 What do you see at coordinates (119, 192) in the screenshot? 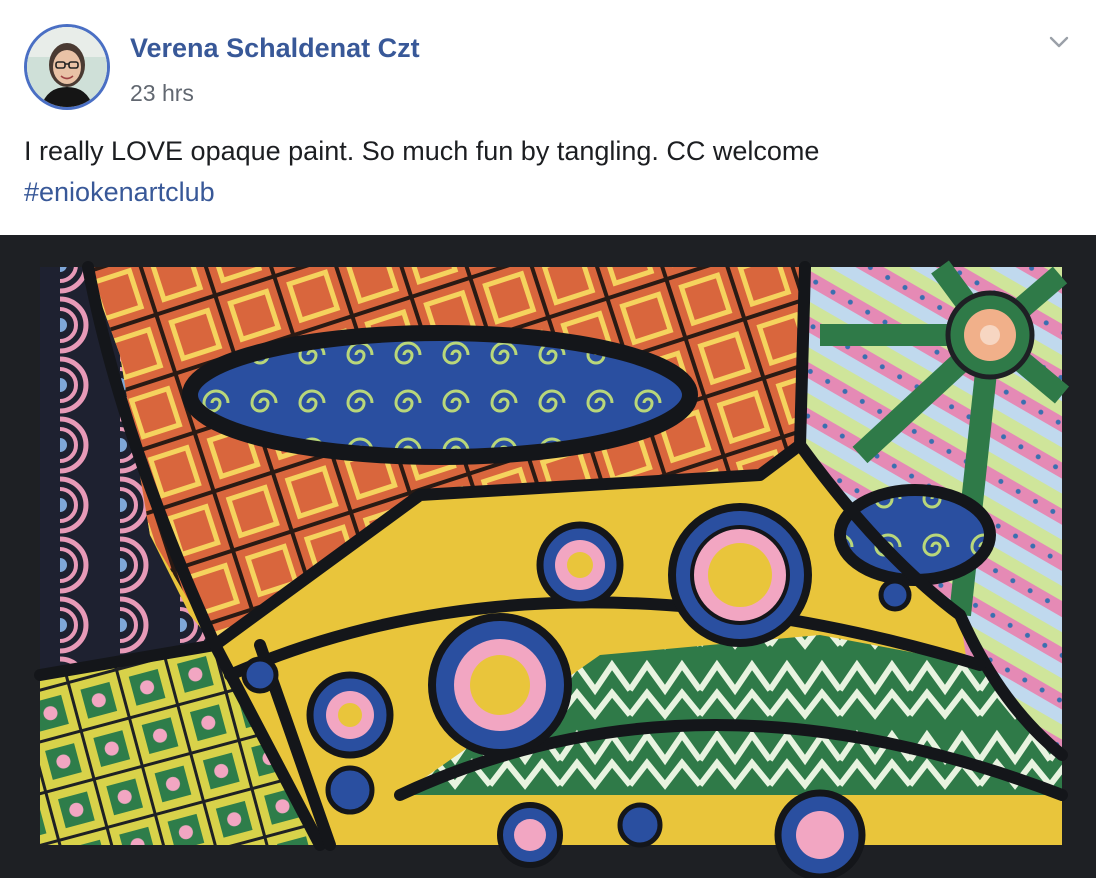
I see `hashtag-link: #eniokenartclub` at bounding box center [119, 192].